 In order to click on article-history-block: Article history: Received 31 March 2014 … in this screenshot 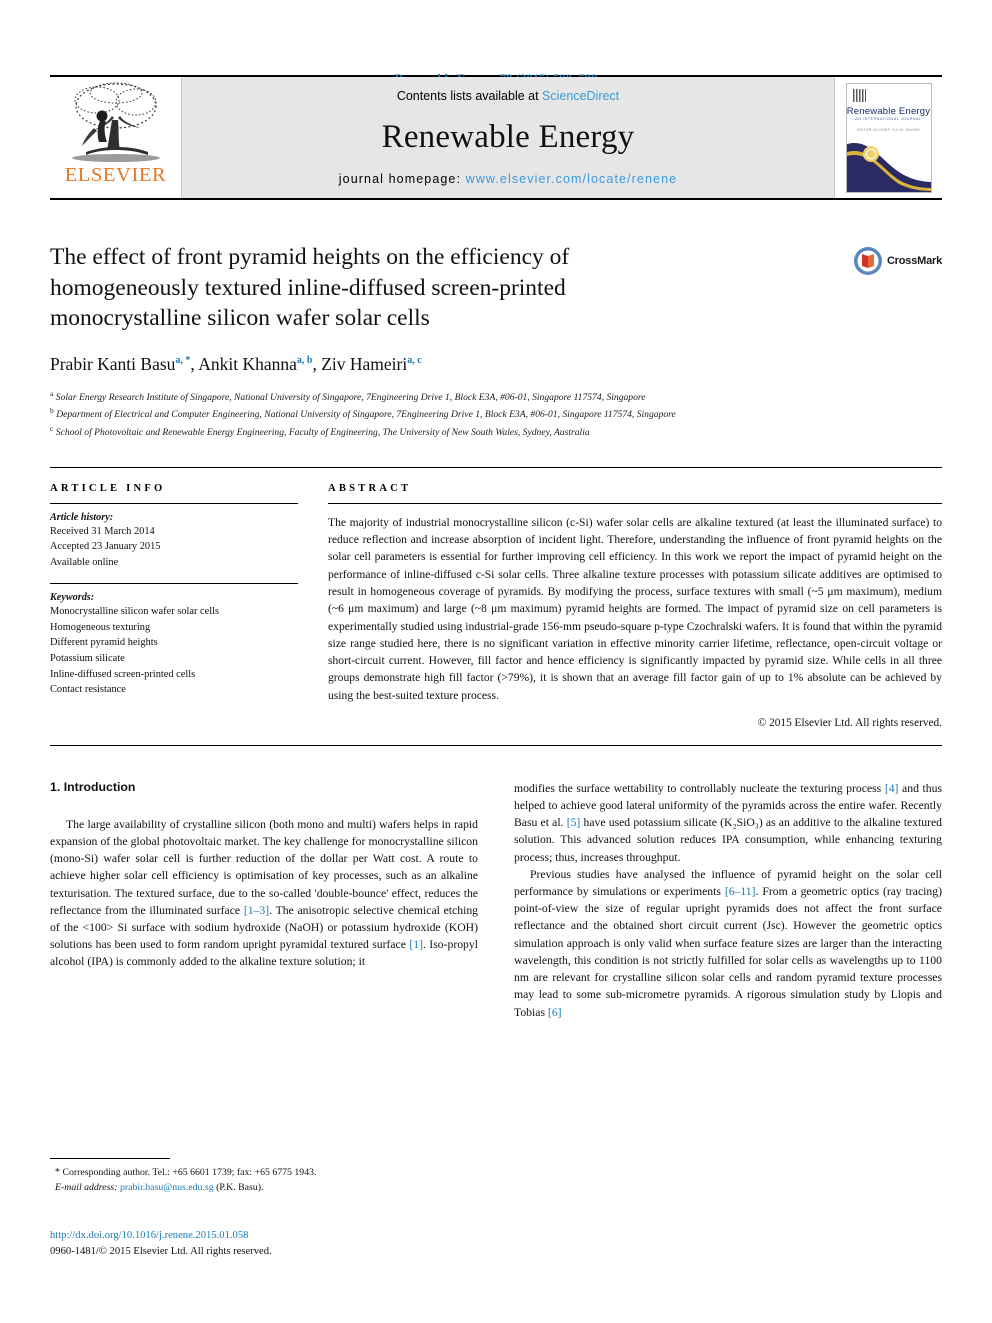, I will do `click(174, 543)`.